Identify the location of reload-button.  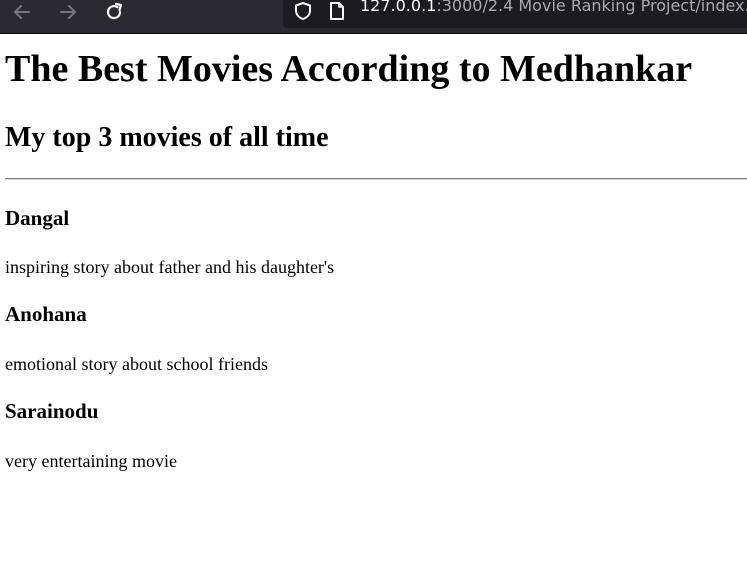
(114, 12).